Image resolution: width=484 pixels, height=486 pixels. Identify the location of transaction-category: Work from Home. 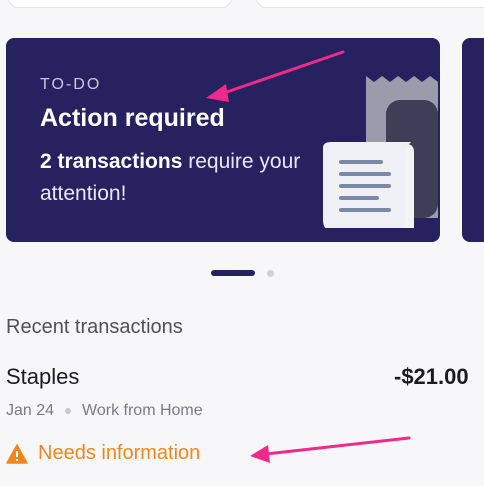
(142, 410).